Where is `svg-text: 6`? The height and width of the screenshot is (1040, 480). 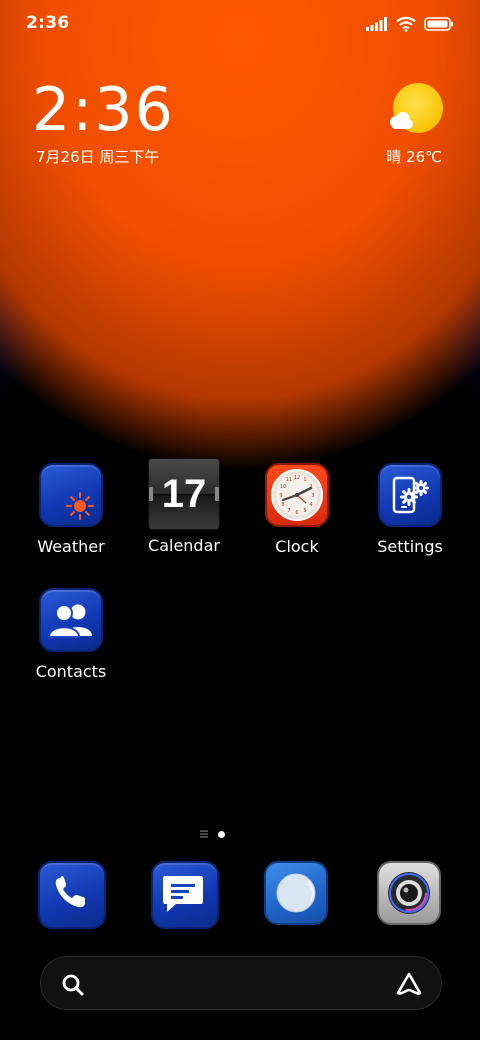 svg-text: 6 is located at coordinates (296, 513).